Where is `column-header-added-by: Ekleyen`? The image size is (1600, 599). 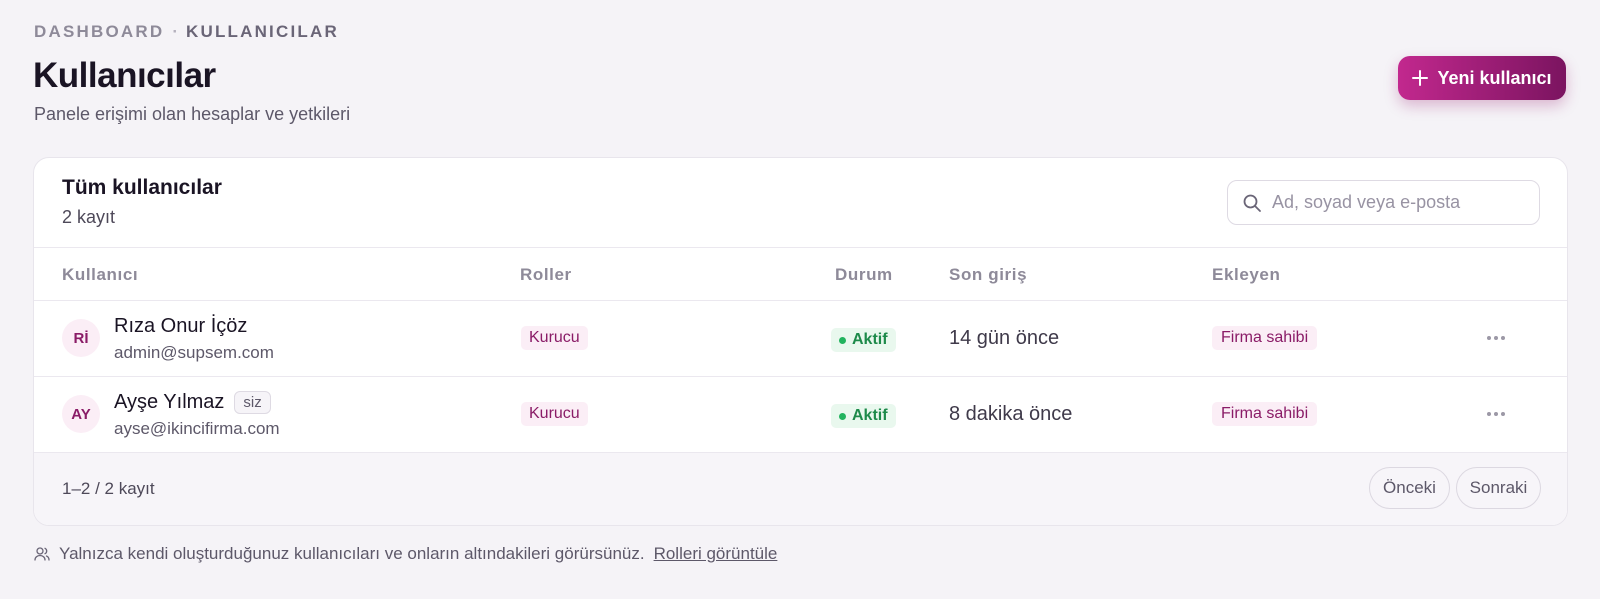
column-header-added-by: Ekleyen is located at coordinates (1246, 275).